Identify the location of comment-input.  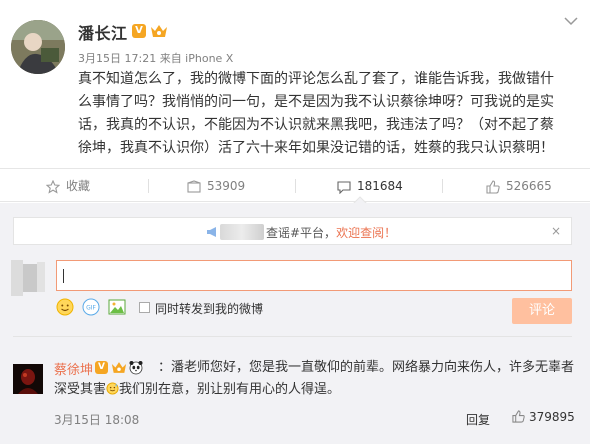
(314, 275).